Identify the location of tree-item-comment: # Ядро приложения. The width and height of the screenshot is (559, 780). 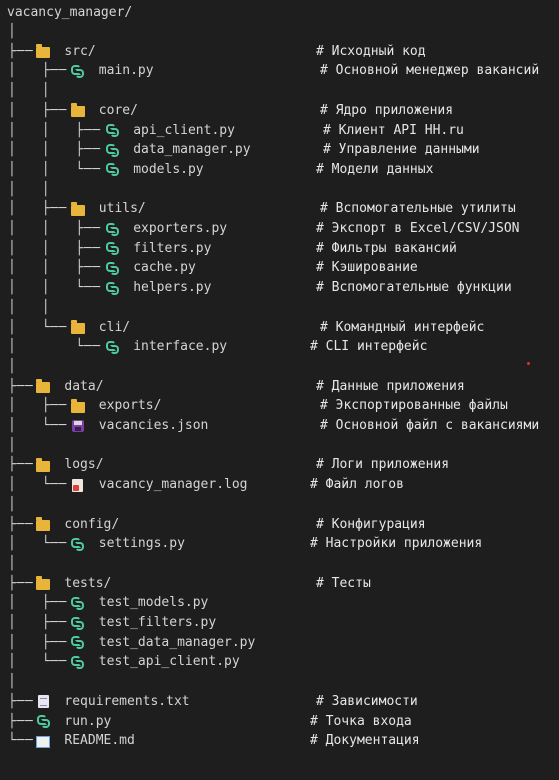
(387, 110).